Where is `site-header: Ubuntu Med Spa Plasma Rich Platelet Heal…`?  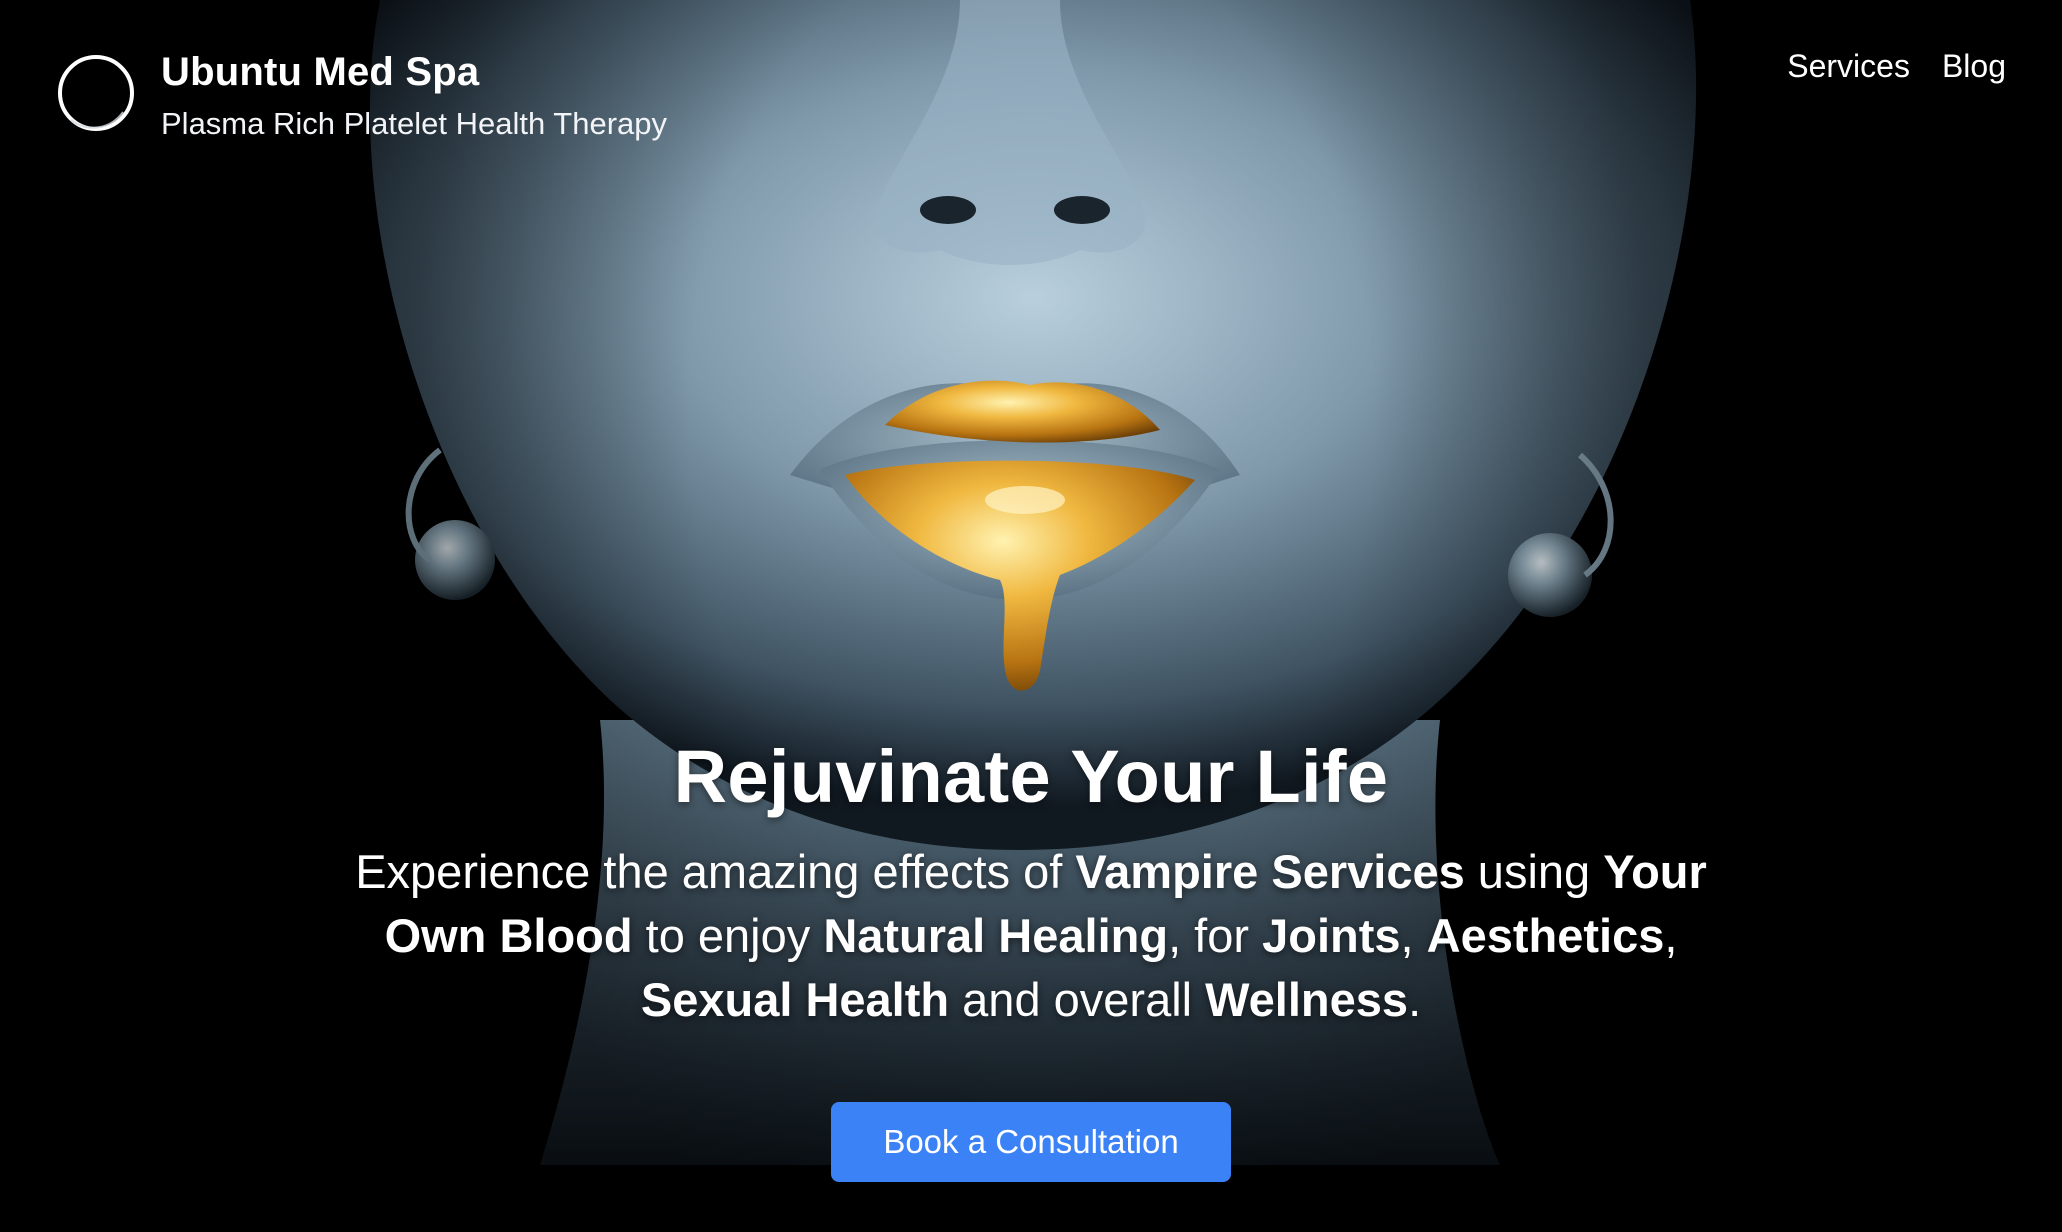 site-header: Ubuntu Med Spa Plasma Rich Platelet Heal… is located at coordinates (1031, 80).